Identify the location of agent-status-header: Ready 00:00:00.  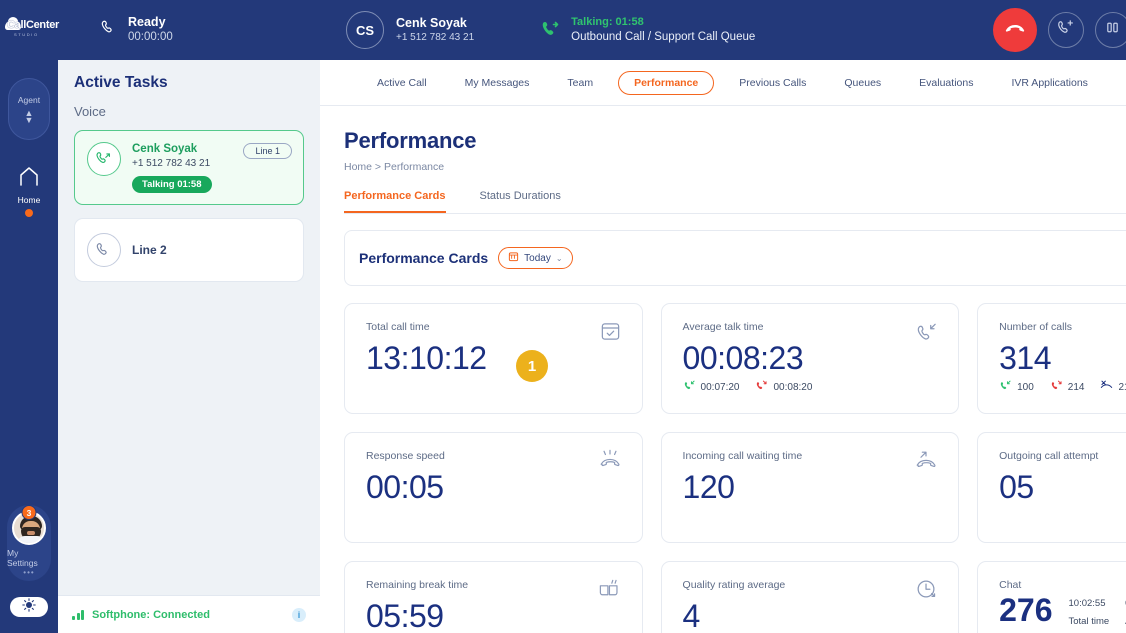
(189, 30).